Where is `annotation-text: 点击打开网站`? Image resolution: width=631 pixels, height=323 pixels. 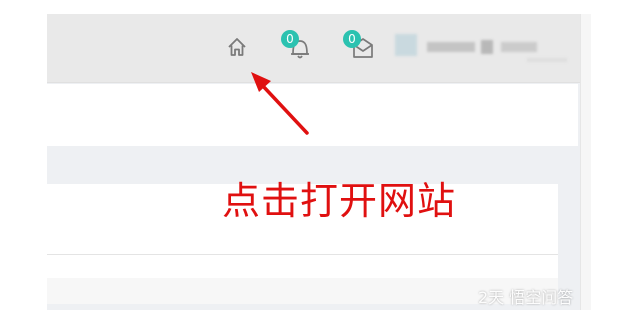 annotation-text: 点击打开网站 is located at coordinates (339, 201).